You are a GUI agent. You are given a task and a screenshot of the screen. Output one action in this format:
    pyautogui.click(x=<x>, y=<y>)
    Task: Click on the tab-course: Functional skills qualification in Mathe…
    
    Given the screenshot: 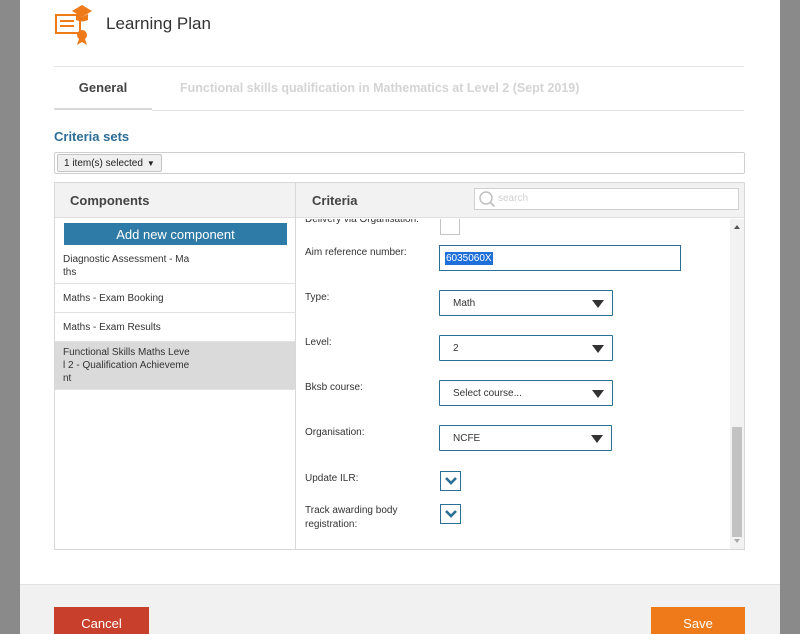 What is the action you would take?
    pyautogui.click(x=379, y=88)
    